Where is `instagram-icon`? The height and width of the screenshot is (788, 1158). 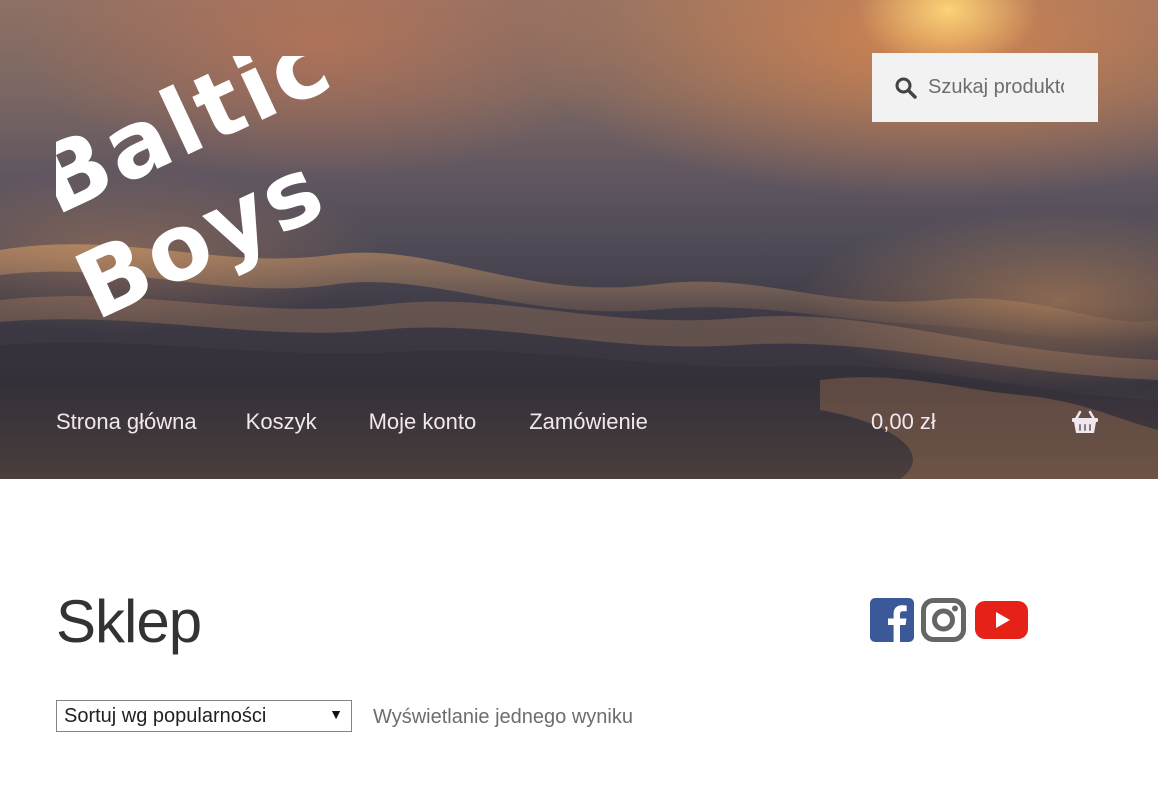
instagram-icon is located at coordinates (943, 620).